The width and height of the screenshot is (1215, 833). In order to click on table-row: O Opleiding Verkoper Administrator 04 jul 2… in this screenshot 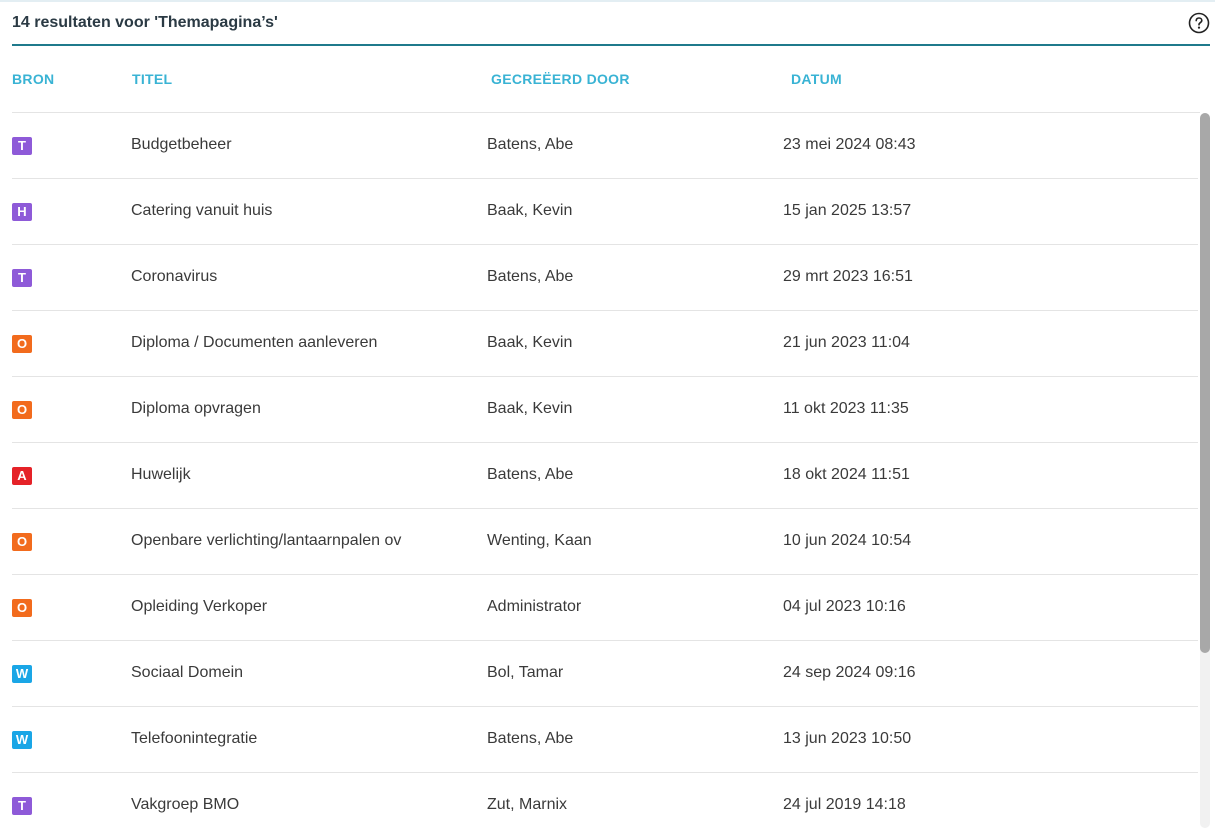, I will do `click(605, 608)`.